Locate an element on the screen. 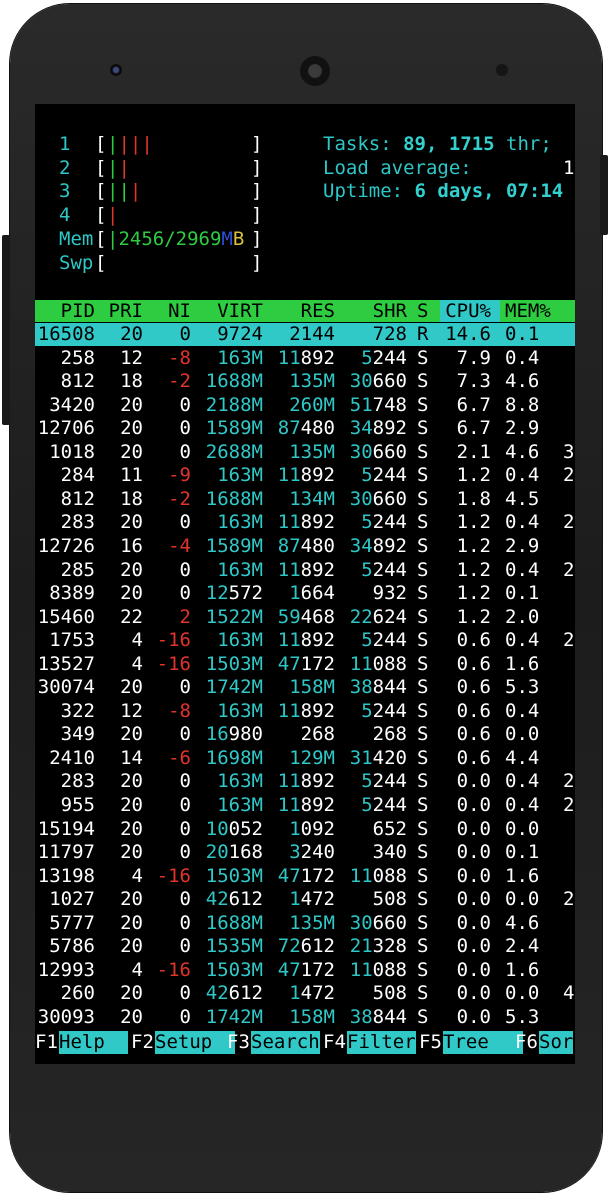  table-cell: S is located at coordinates (423, 757).